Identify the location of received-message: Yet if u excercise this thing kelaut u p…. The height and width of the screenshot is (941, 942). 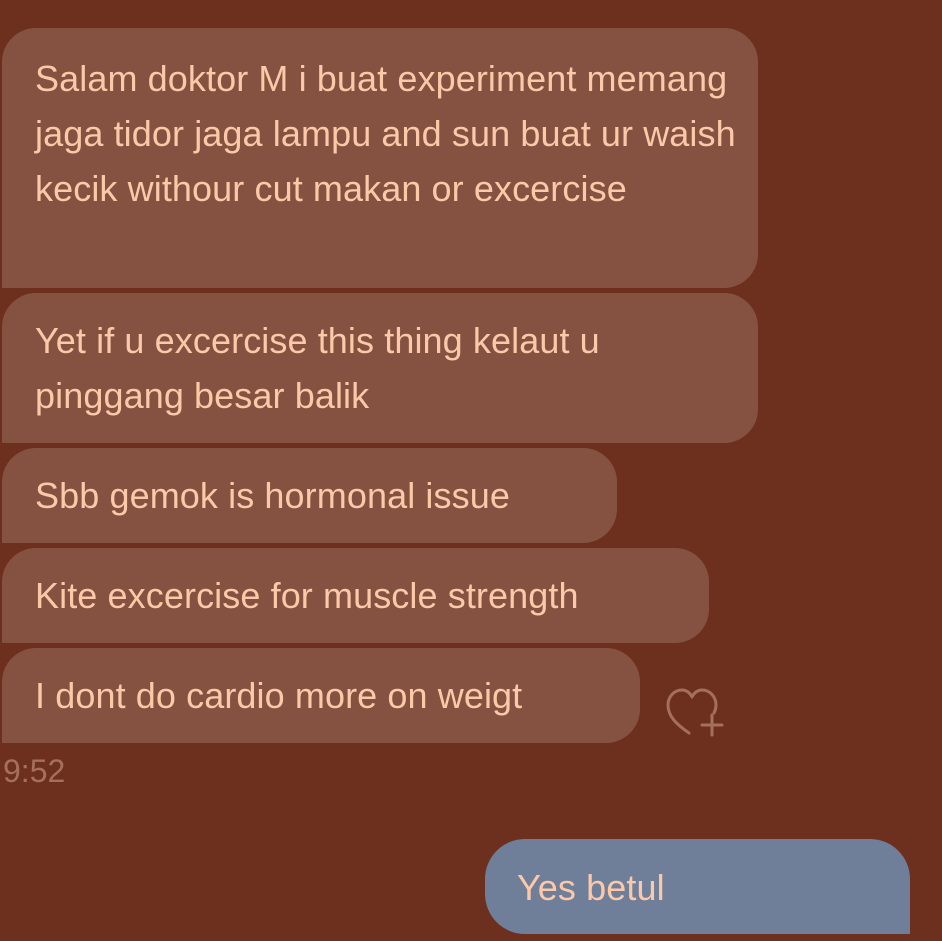
(380, 368).